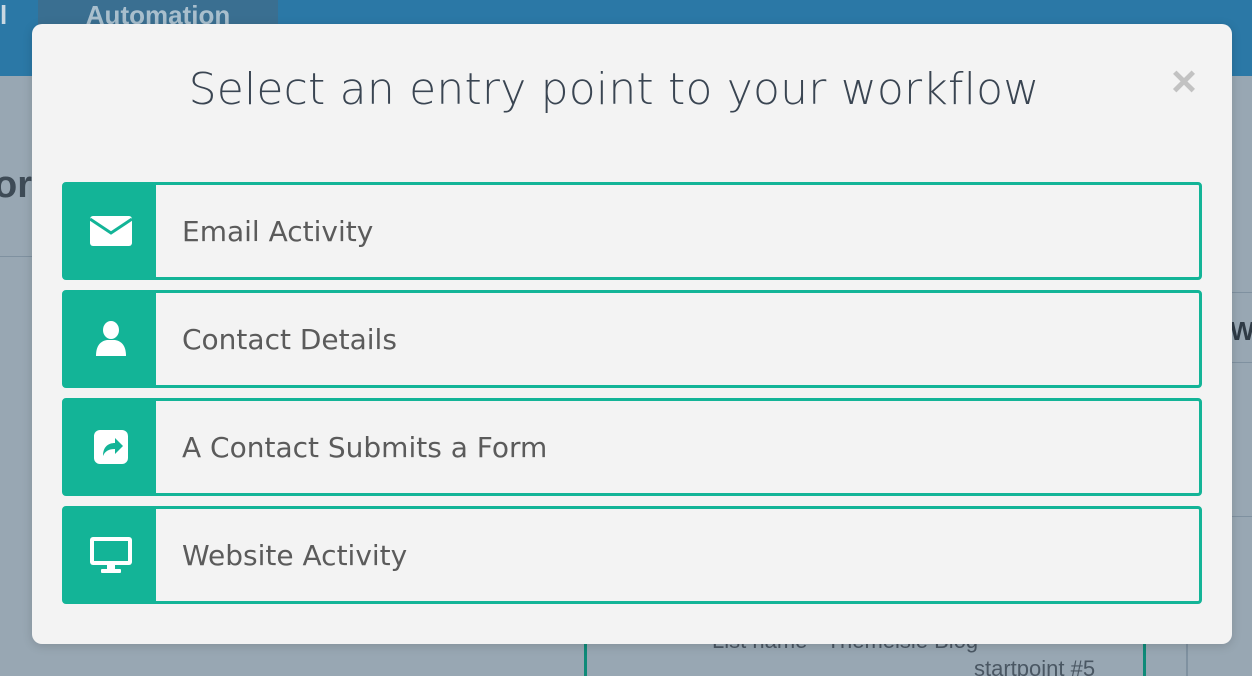  Describe the element at coordinates (3, 15) in the screenshot. I see `nav-tab-previous: l` at that location.